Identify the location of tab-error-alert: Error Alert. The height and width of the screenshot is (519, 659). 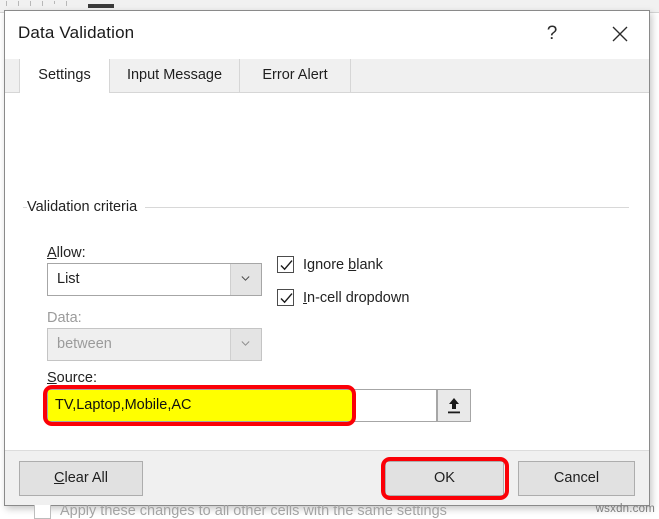
(295, 75).